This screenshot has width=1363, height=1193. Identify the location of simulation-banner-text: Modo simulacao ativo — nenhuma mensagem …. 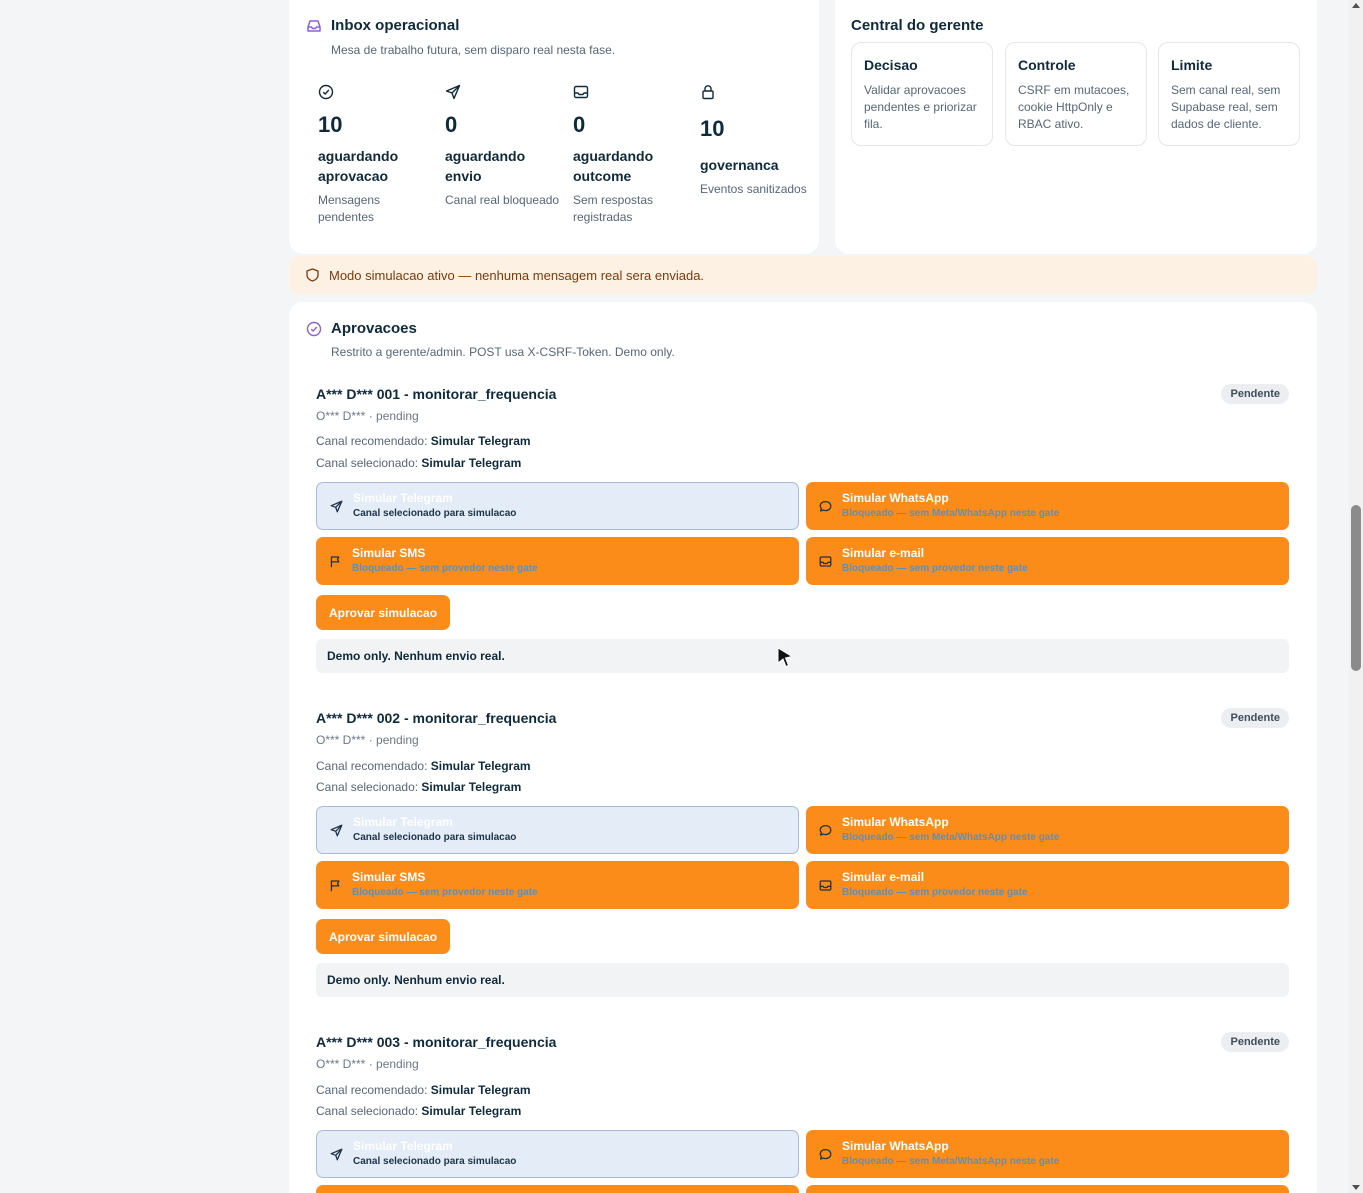
(517, 275).